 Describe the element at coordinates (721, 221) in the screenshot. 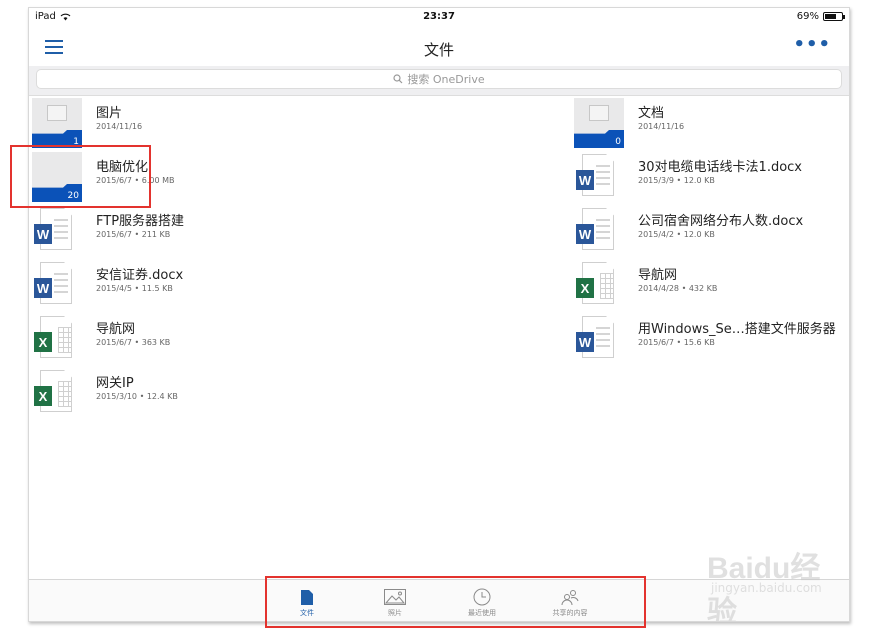

I see `item-name: 公司宿舍网络分布人数.docx` at that location.